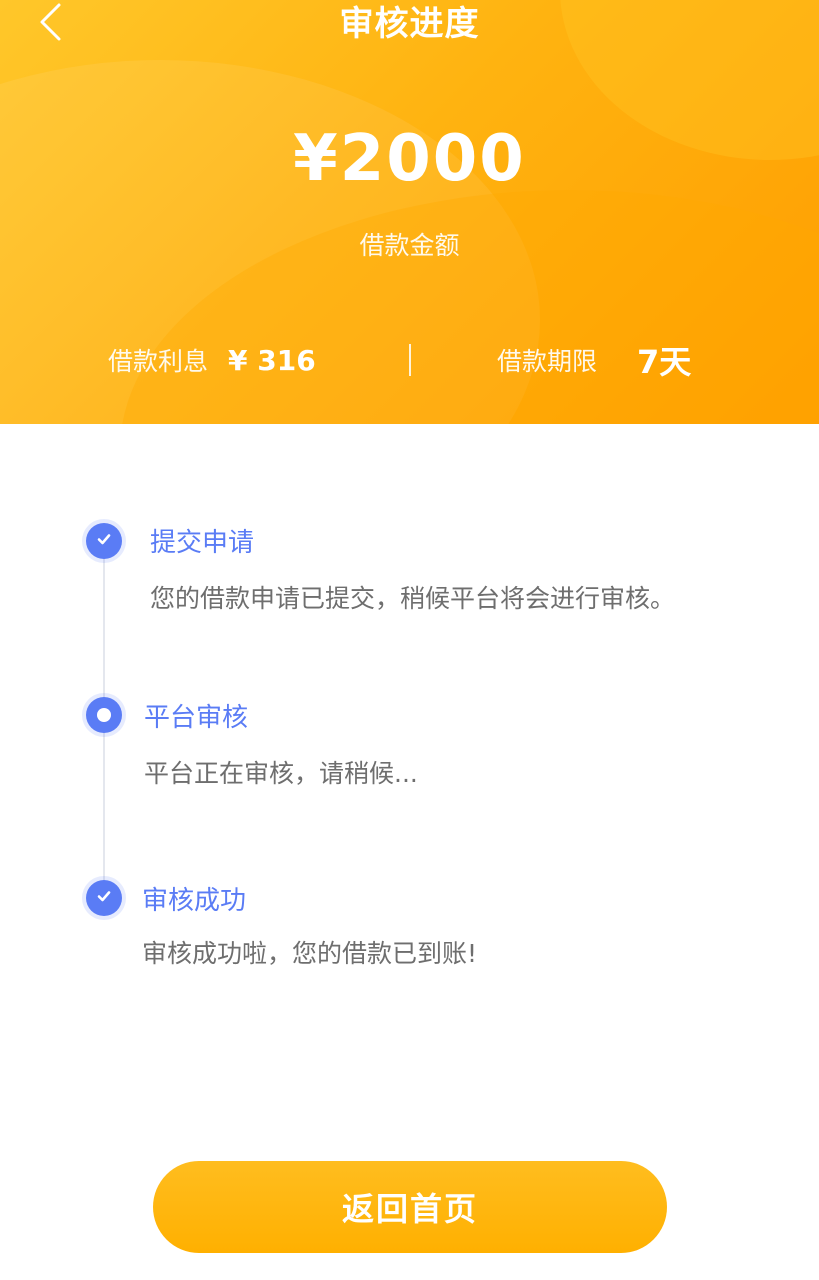 Image resolution: width=819 pixels, height=1280 pixels. Describe the element at coordinates (409, 159) in the screenshot. I see `loan-amount: ¥2000` at that location.